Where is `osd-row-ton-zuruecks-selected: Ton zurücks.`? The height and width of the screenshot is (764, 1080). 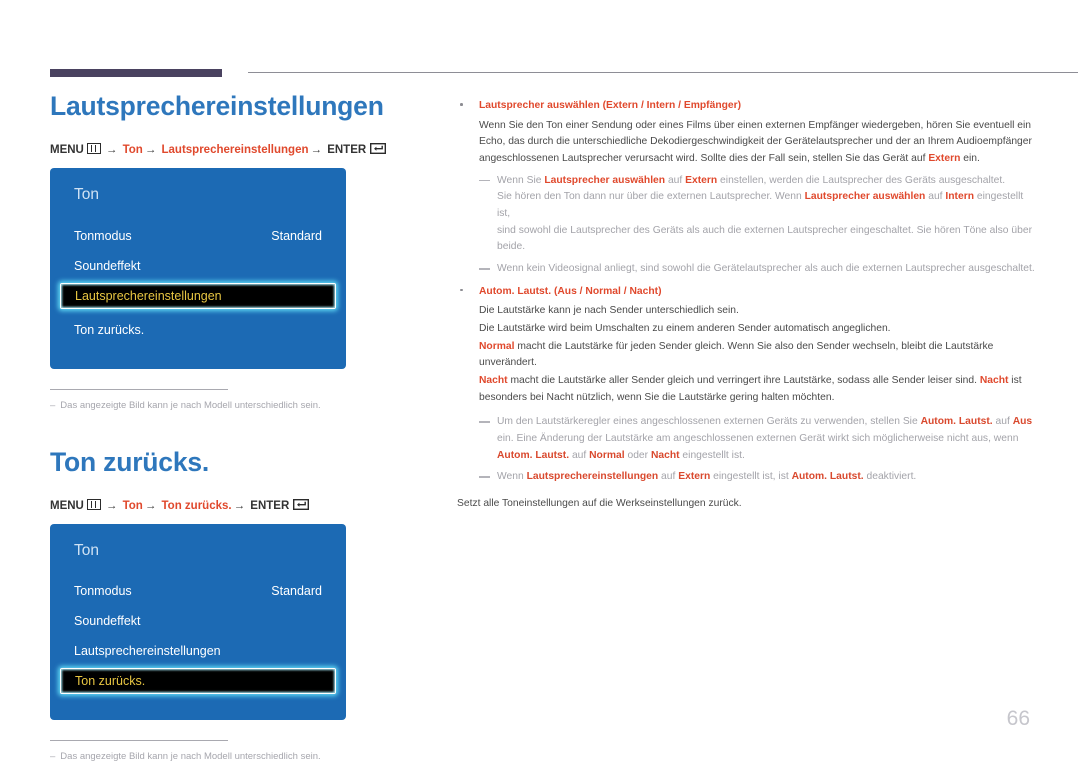
osd-row-ton-zuruecks-selected: Ton zurücks. is located at coordinates (198, 681).